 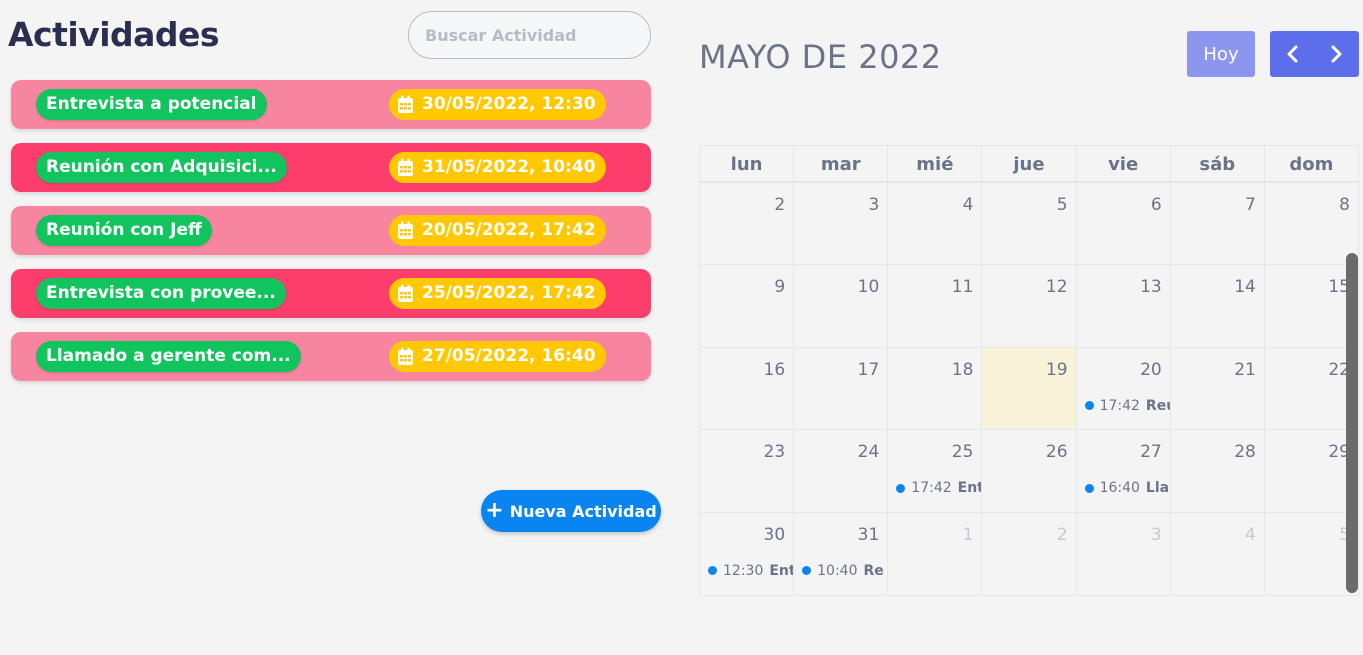 I want to click on day-number: 28, so click(x=1245, y=452).